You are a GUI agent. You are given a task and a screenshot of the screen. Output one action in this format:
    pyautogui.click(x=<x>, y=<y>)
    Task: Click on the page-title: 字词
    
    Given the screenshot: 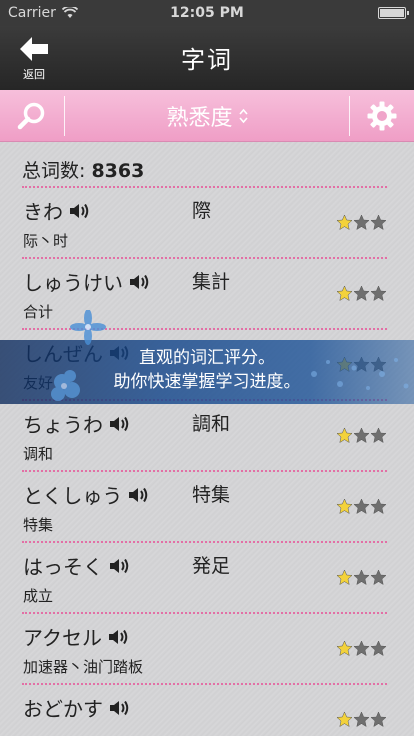 What is the action you would take?
    pyautogui.click(x=207, y=60)
    